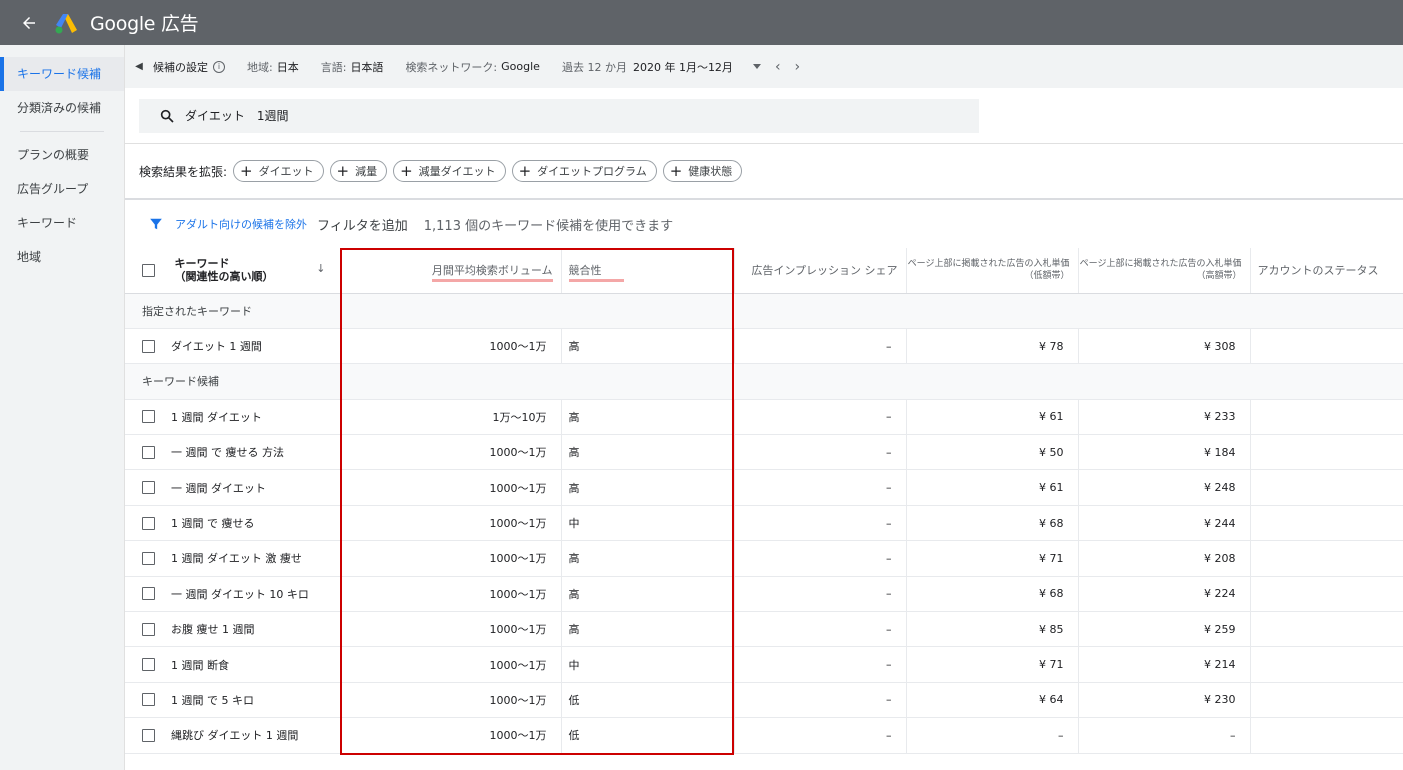  I want to click on keyword-text: お腹 痩せ 1 週間, so click(213, 630).